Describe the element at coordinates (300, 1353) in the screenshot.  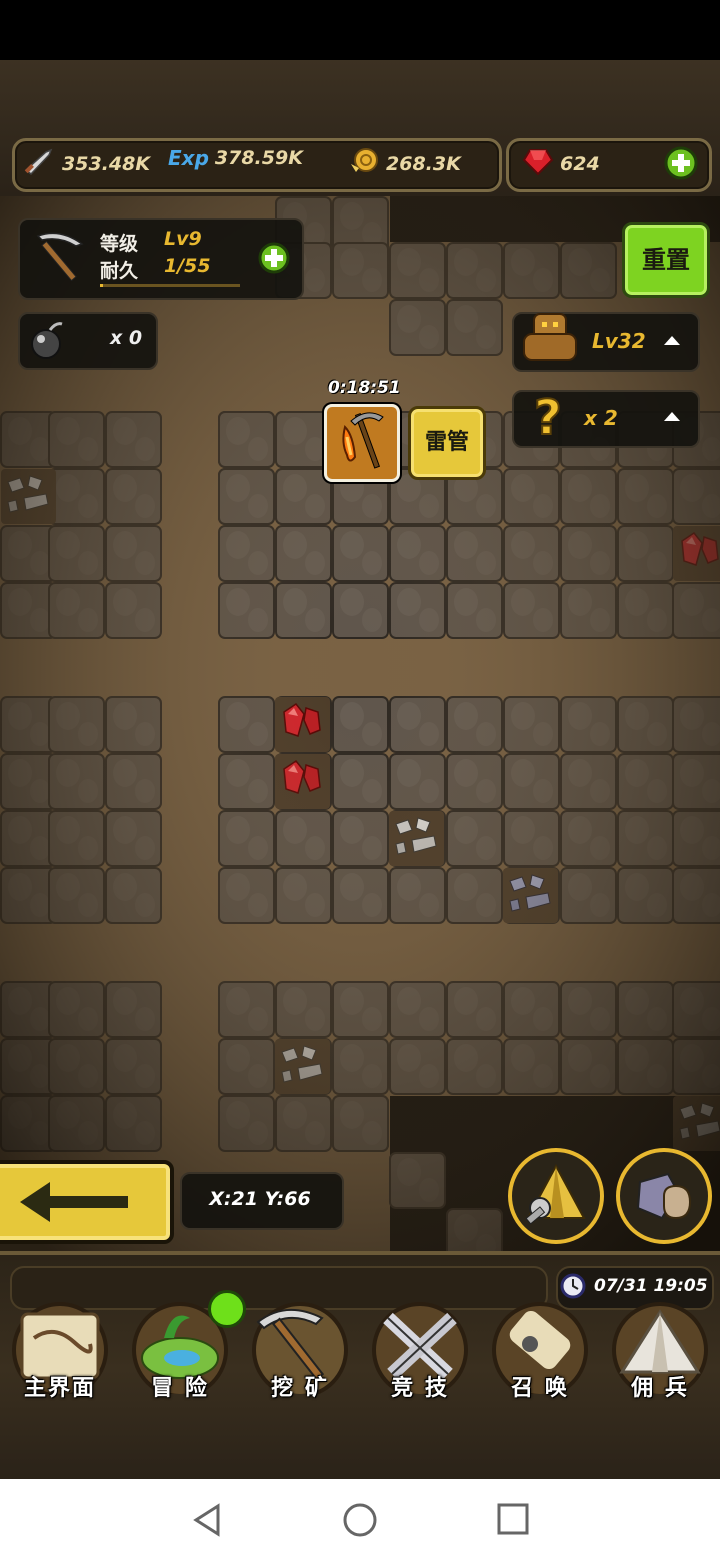
I see `nav-mining-button: 挖 矿` at that location.